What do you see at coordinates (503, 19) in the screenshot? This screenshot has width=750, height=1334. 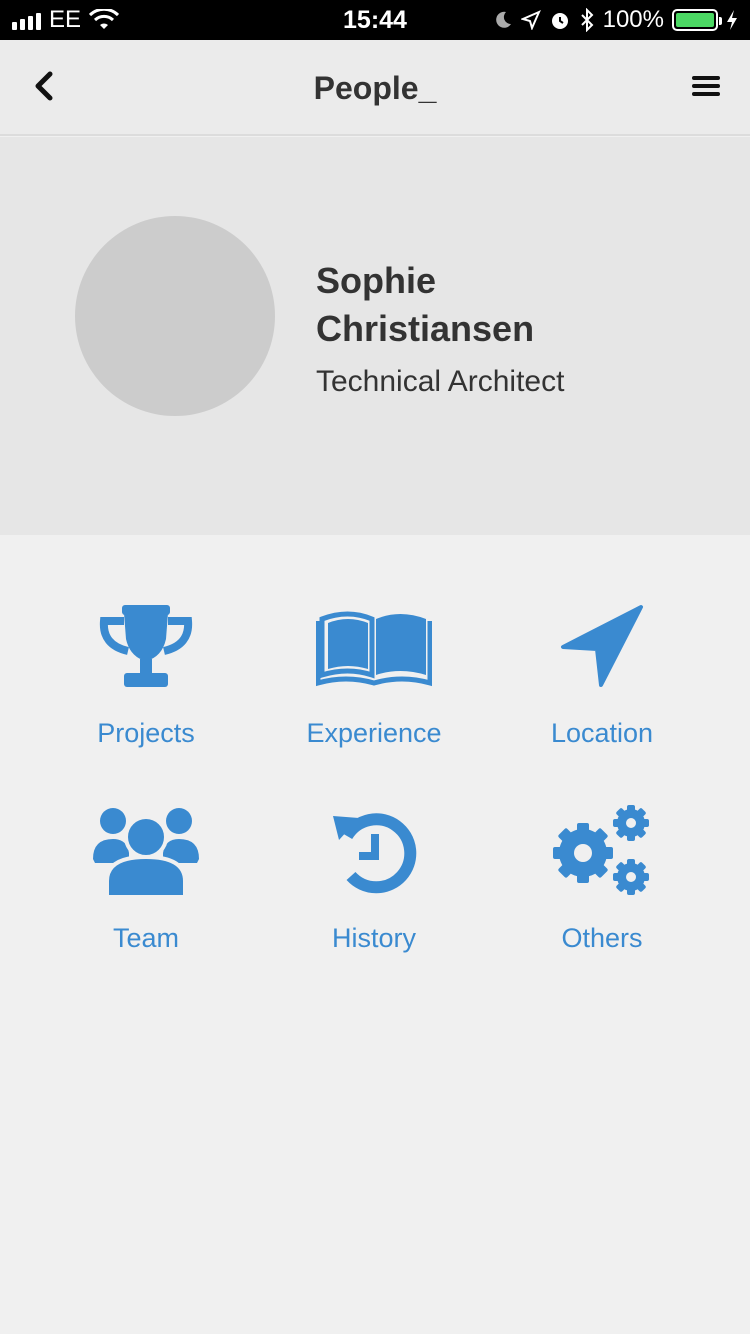 I see `moon-icon` at bounding box center [503, 19].